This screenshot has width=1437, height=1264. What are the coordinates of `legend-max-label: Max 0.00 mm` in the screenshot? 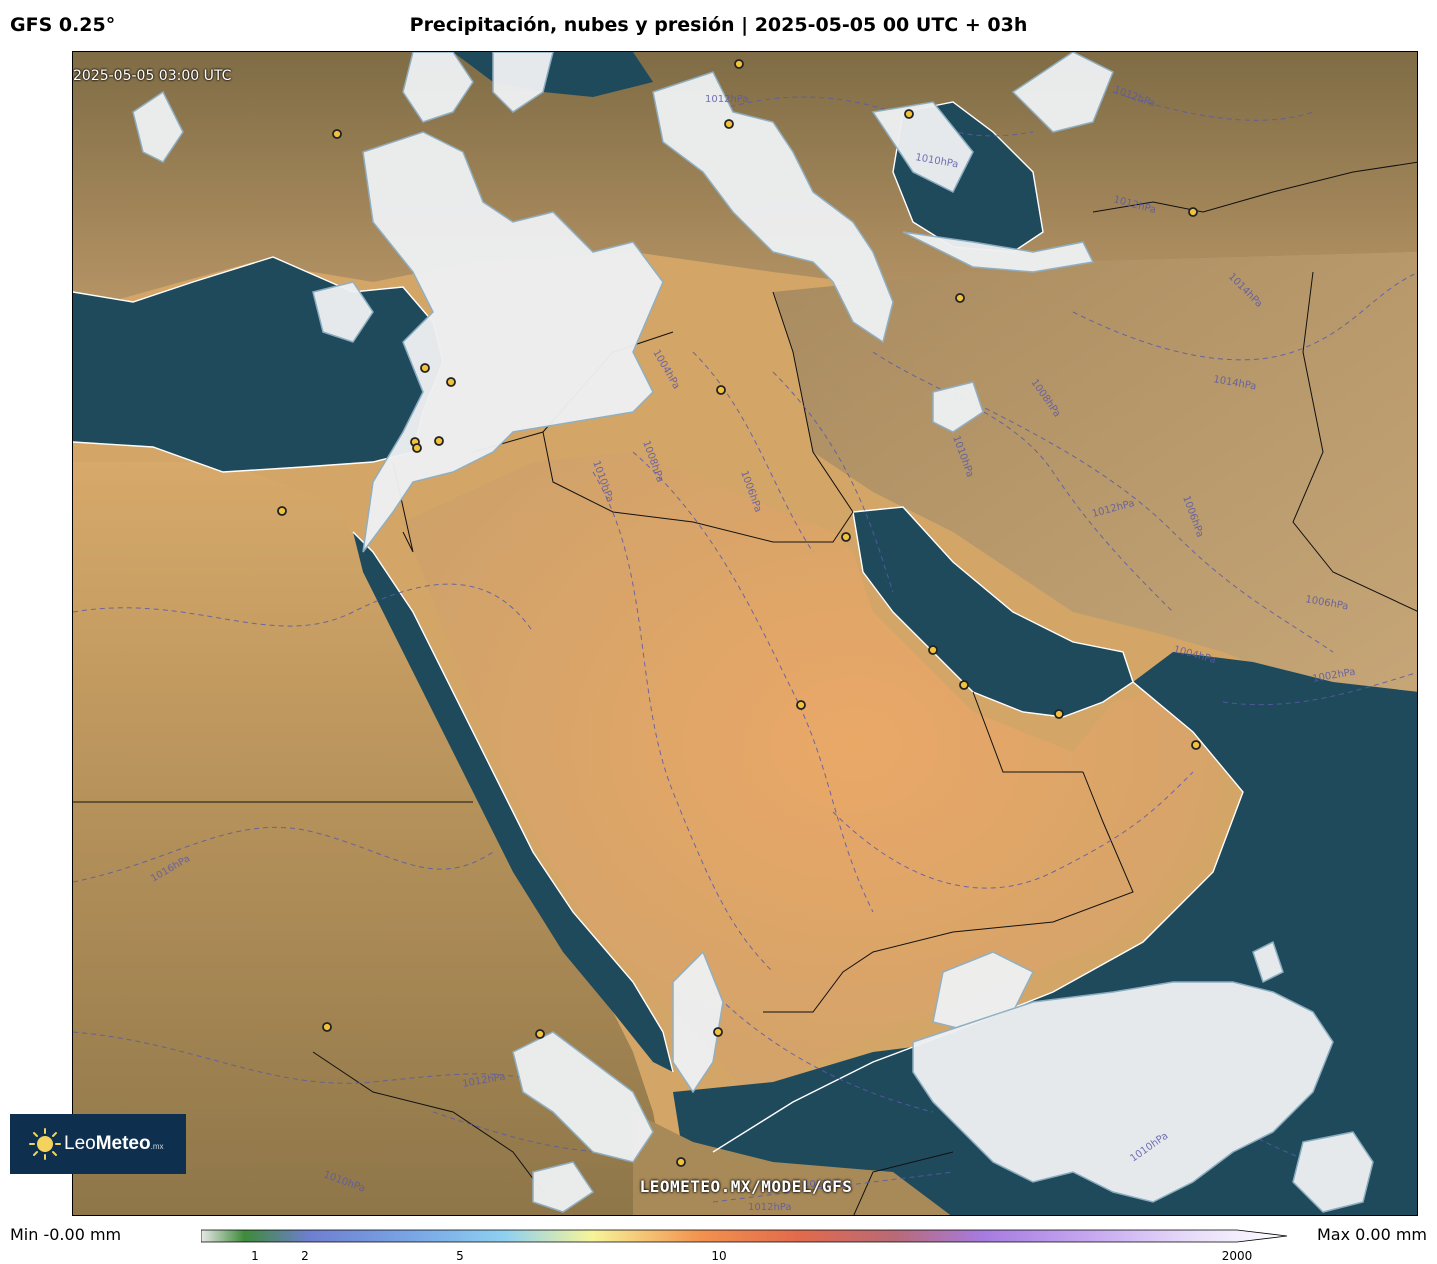 It's located at (1371, 1234).